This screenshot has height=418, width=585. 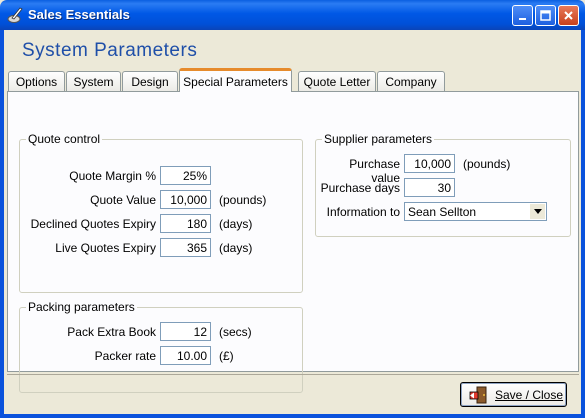 I want to click on close-button, so click(x=568, y=15).